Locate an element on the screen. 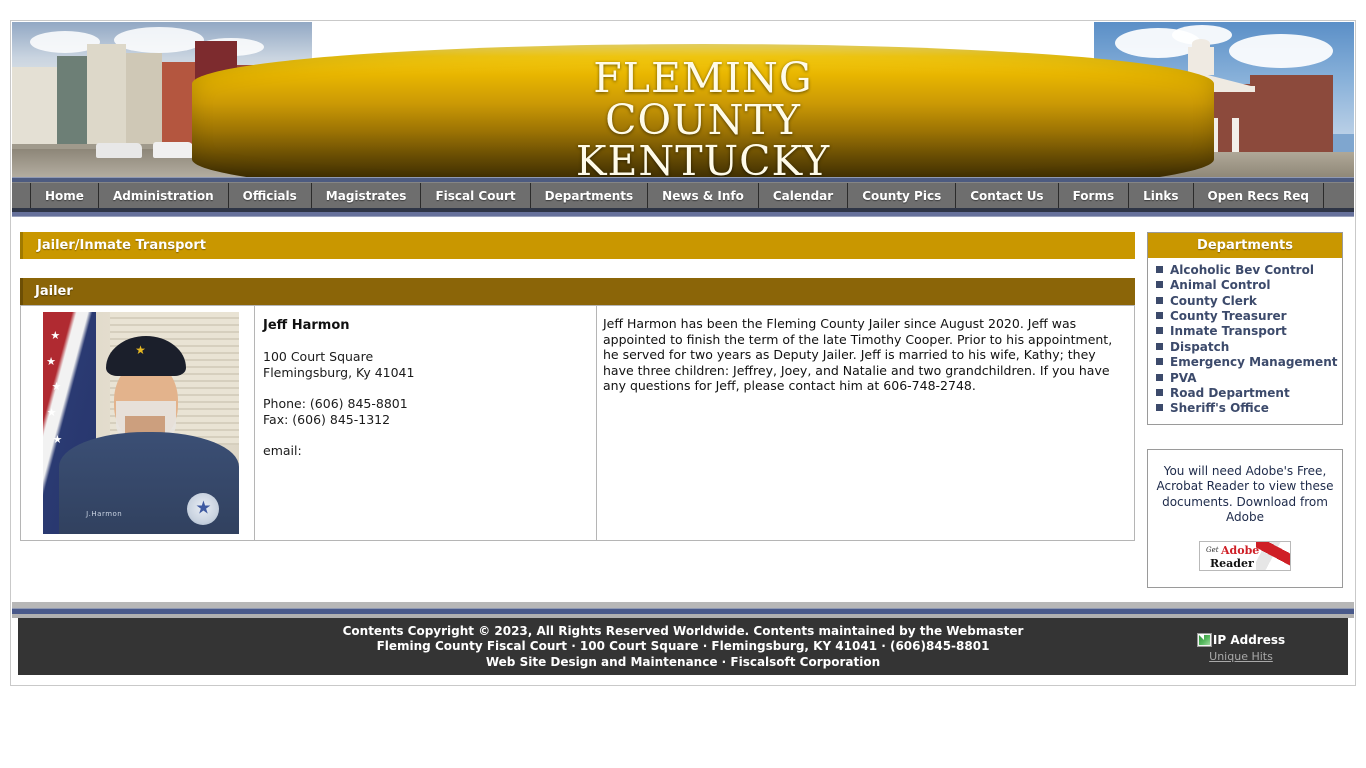 Image resolution: width=1366 pixels, height=768 pixels. nav-item-links: Links is located at coordinates (1161, 195).